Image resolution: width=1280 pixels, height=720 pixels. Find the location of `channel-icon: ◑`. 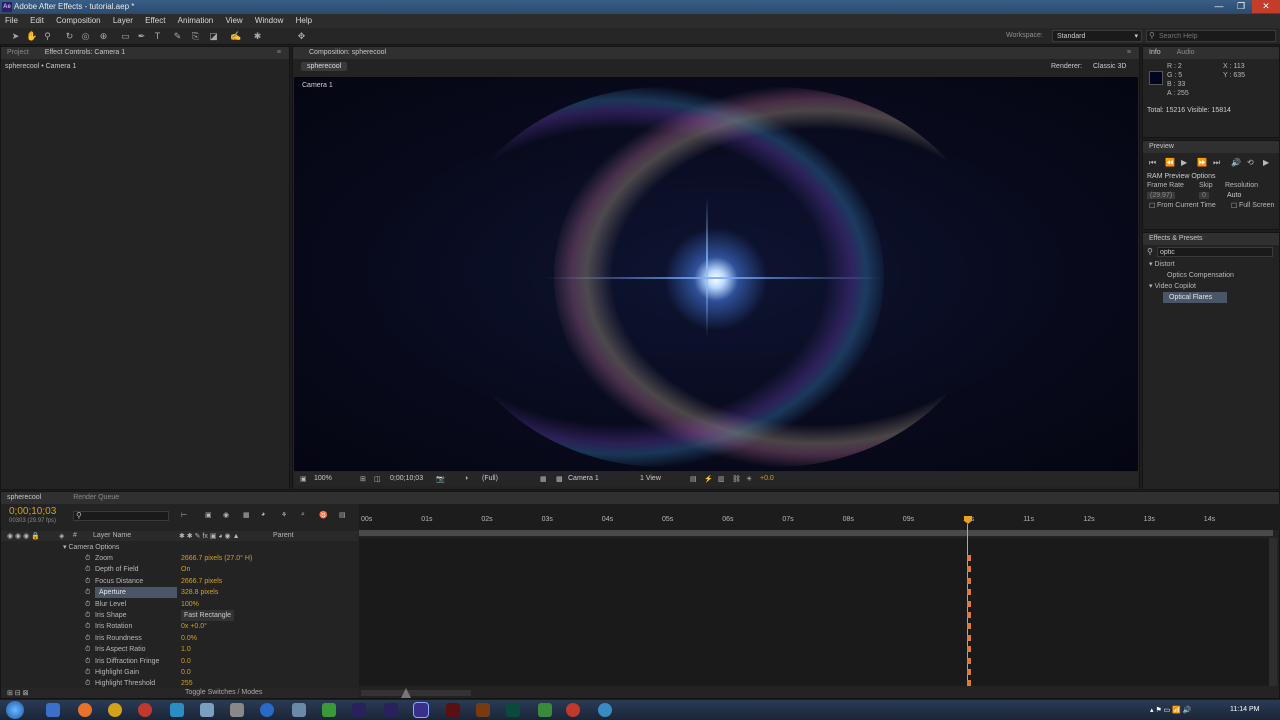

channel-icon: ◑ is located at coordinates (466, 478).